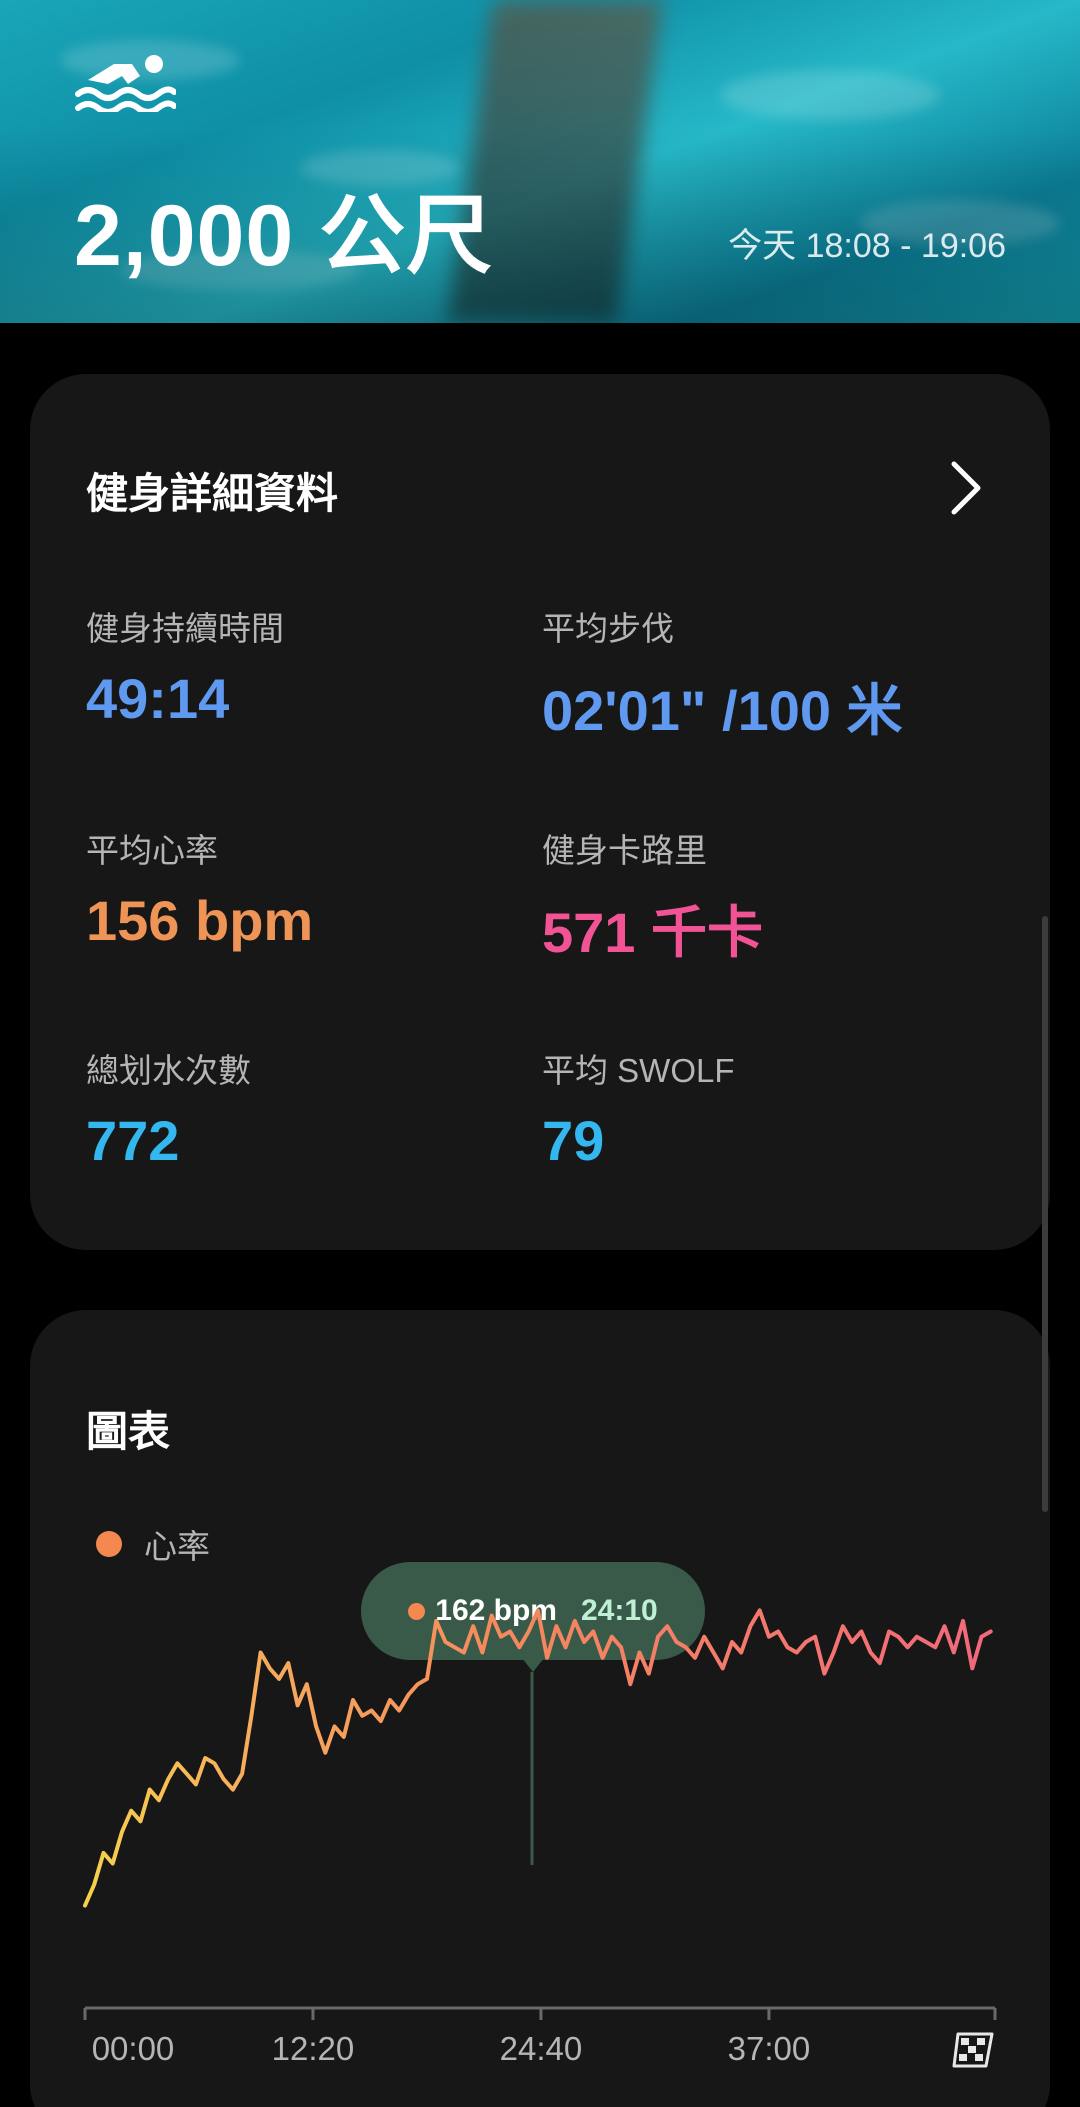  What do you see at coordinates (125, 83) in the screenshot?
I see `swimmer-icon` at bounding box center [125, 83].